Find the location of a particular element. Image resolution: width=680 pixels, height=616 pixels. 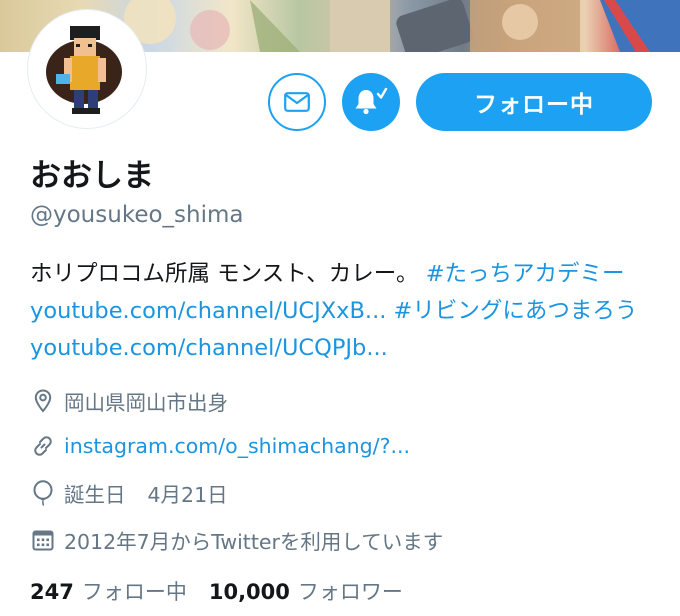

bio-text: ホリプロコム所属 モンスト、カレー。 is located at coordinates (224, 274).